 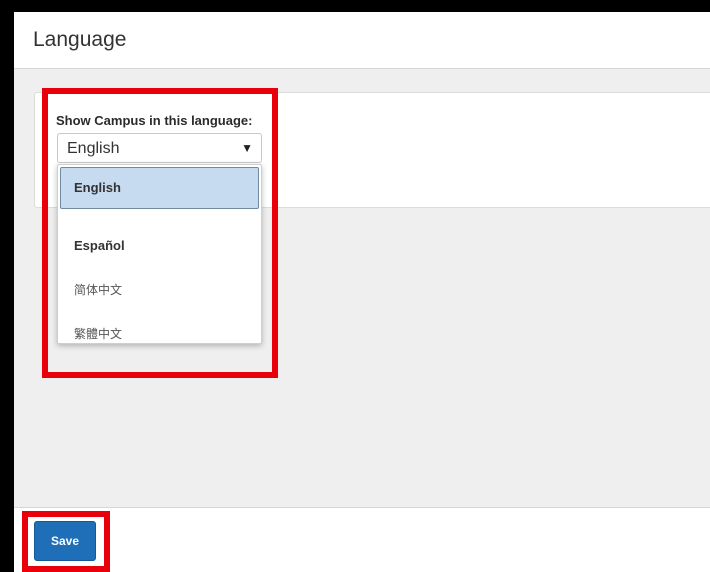 What do you see at coordinates (159, 334) in the screenshot?
I see `language-option-traditional-chinese: 繁體中文` at bounding box center [159, 334].